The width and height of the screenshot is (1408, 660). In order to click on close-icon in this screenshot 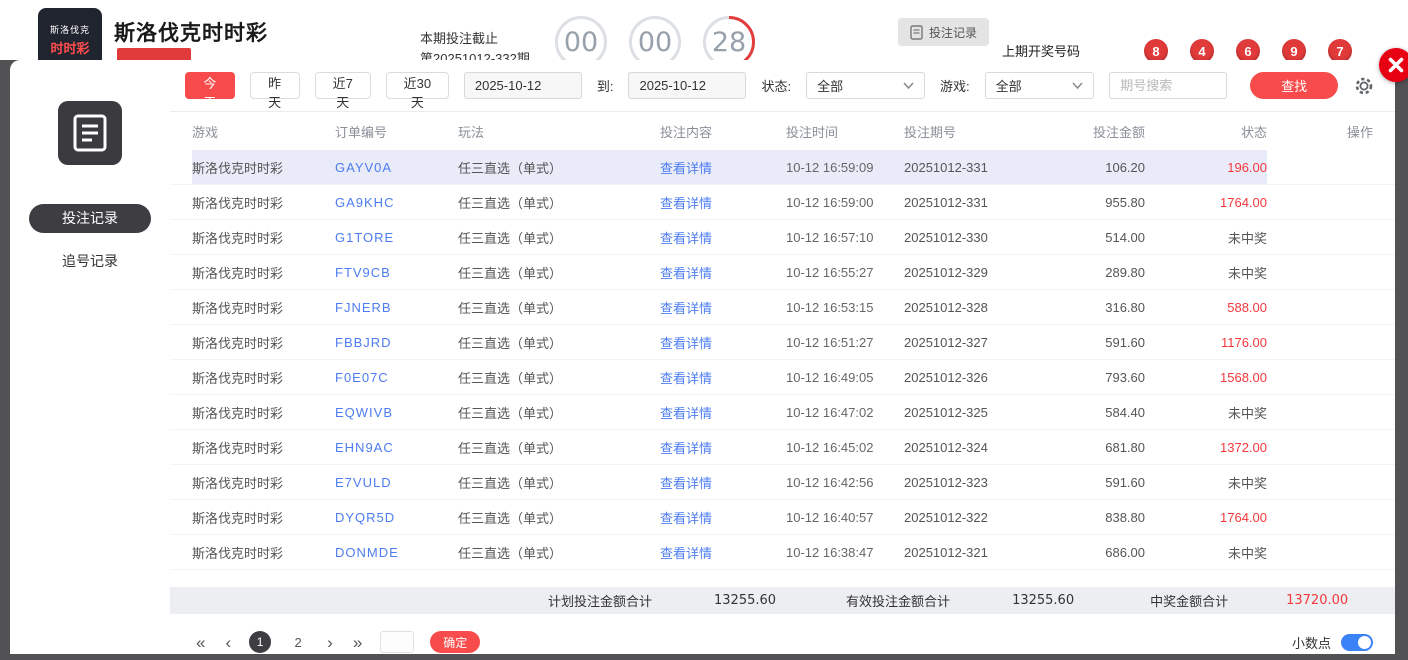, I will do `click(1396, 65)`.